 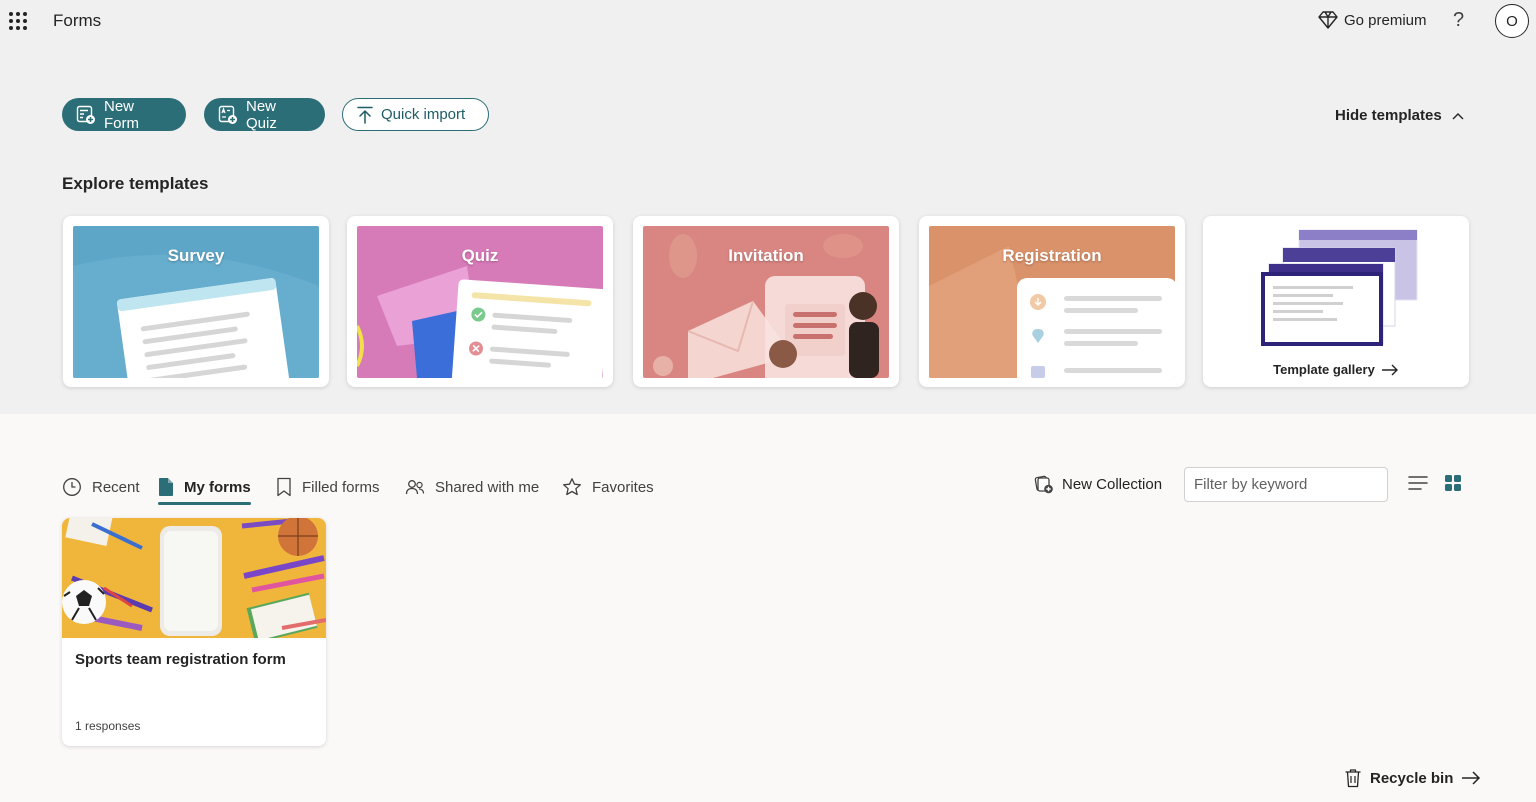 What do you see at coordinates (1286, 484) in the screenshot?
I see `filter-input` at bounding box center [1286, 484].